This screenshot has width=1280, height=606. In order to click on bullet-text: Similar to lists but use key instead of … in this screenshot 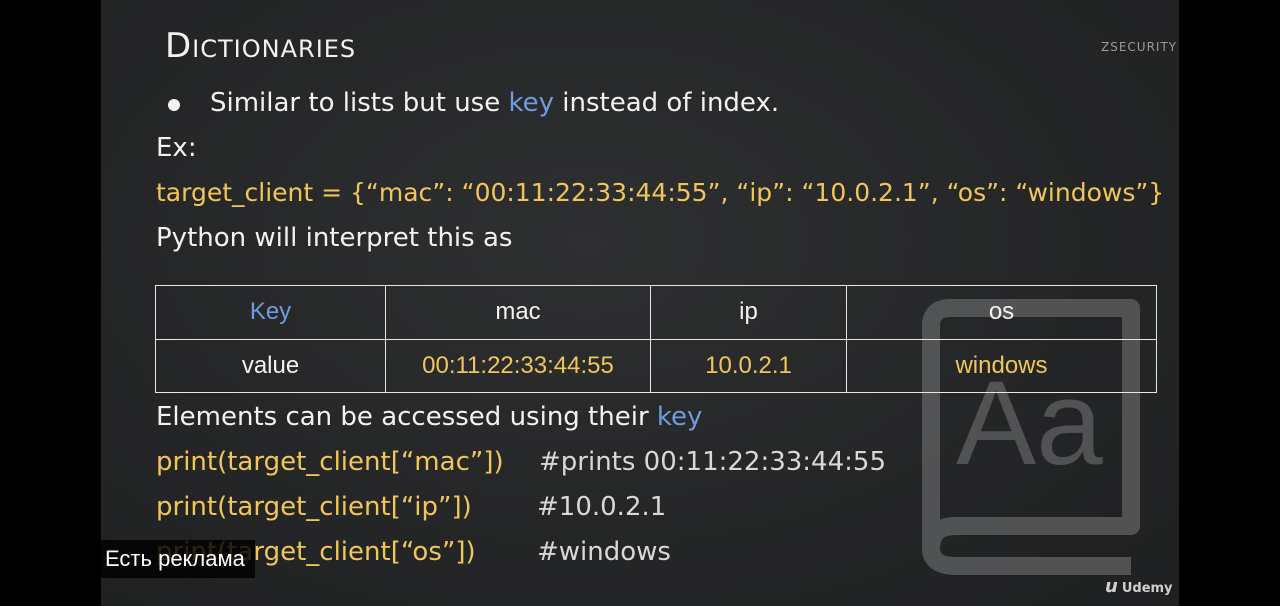, I will do `click(494, 103)`.